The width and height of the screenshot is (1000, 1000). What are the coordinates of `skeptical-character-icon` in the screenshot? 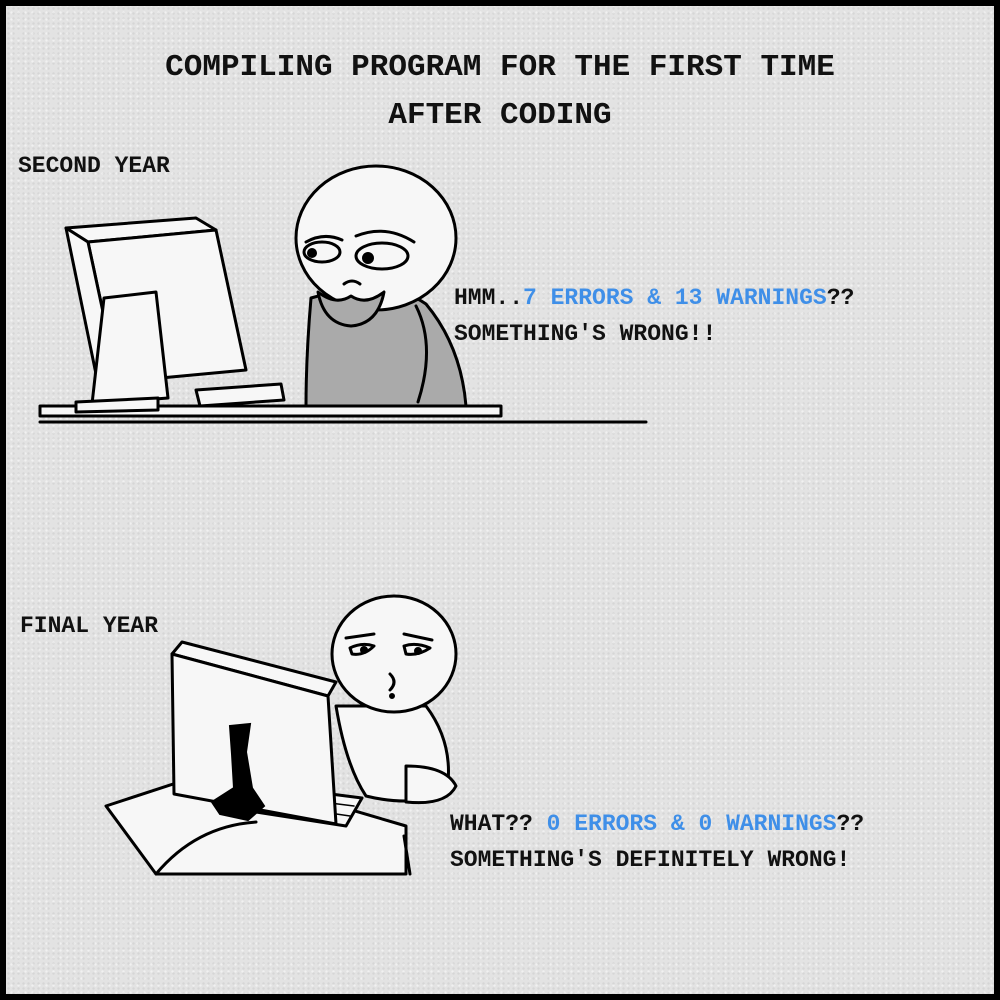 It's located at (394, 699).